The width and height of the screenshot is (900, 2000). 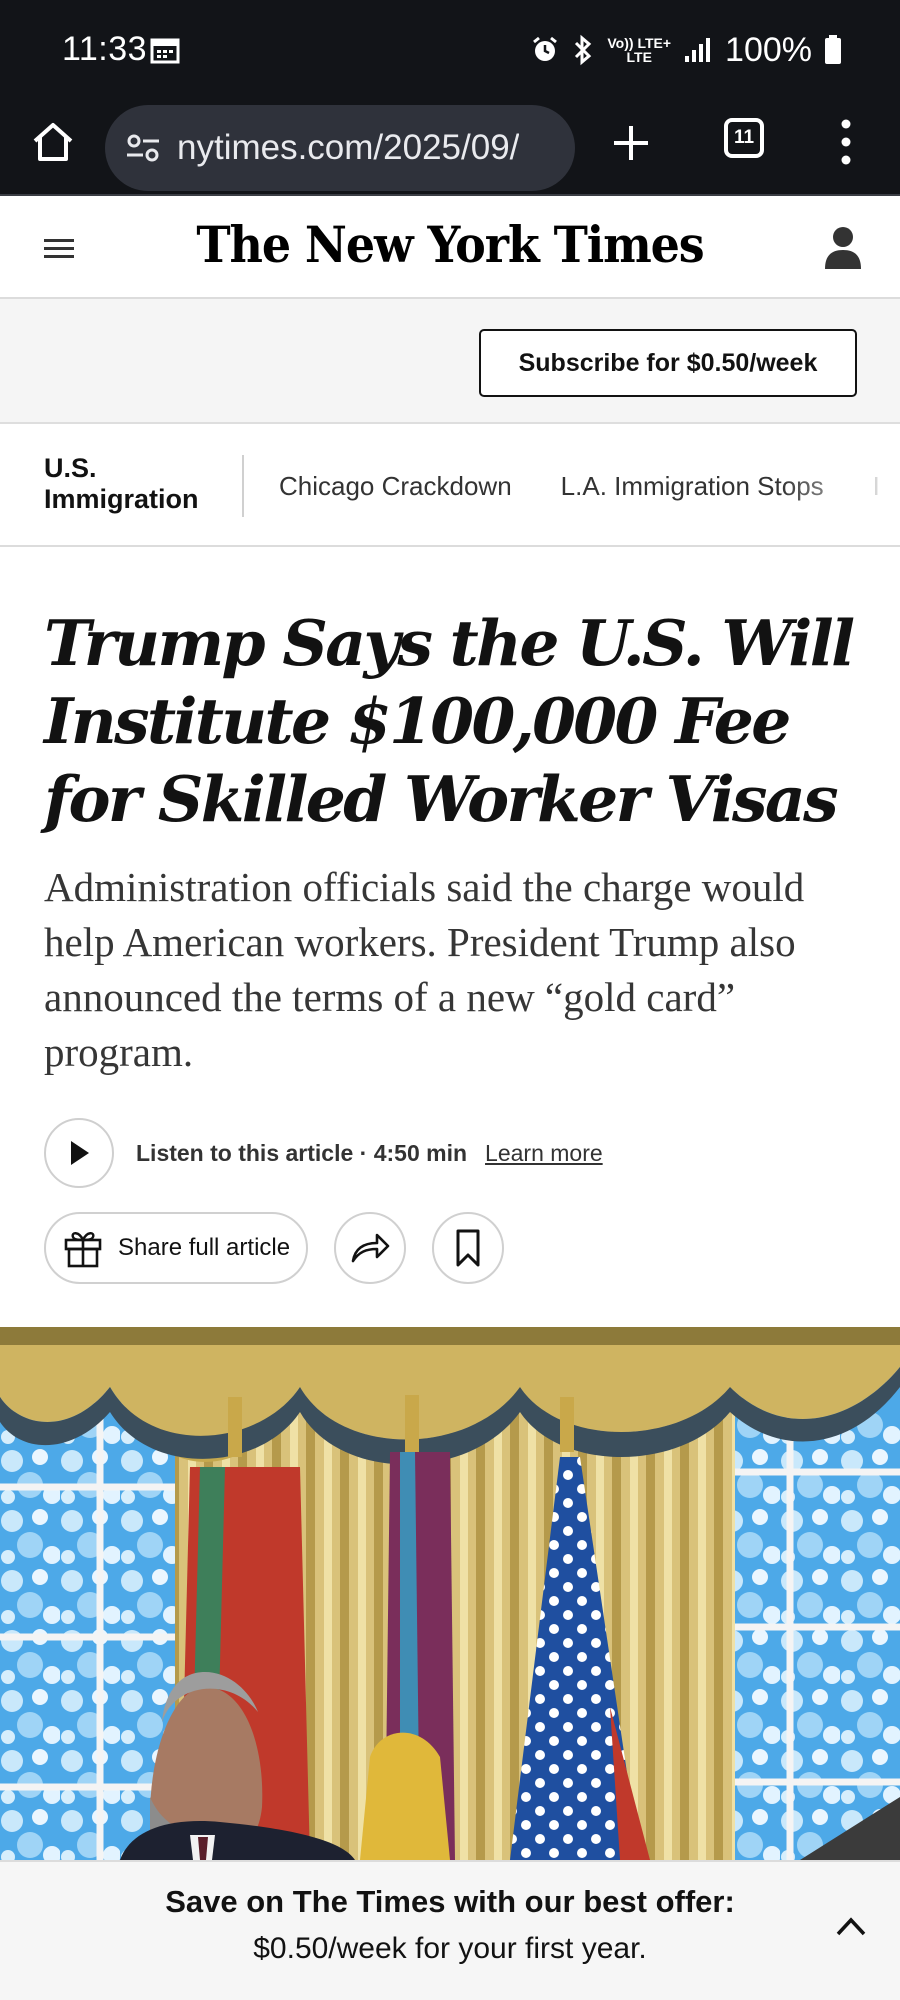 What do you see at coordinates (450, 244) in the screenshot?
I see `nyt-logo: The New York Times` at bounding box center [450, 244].